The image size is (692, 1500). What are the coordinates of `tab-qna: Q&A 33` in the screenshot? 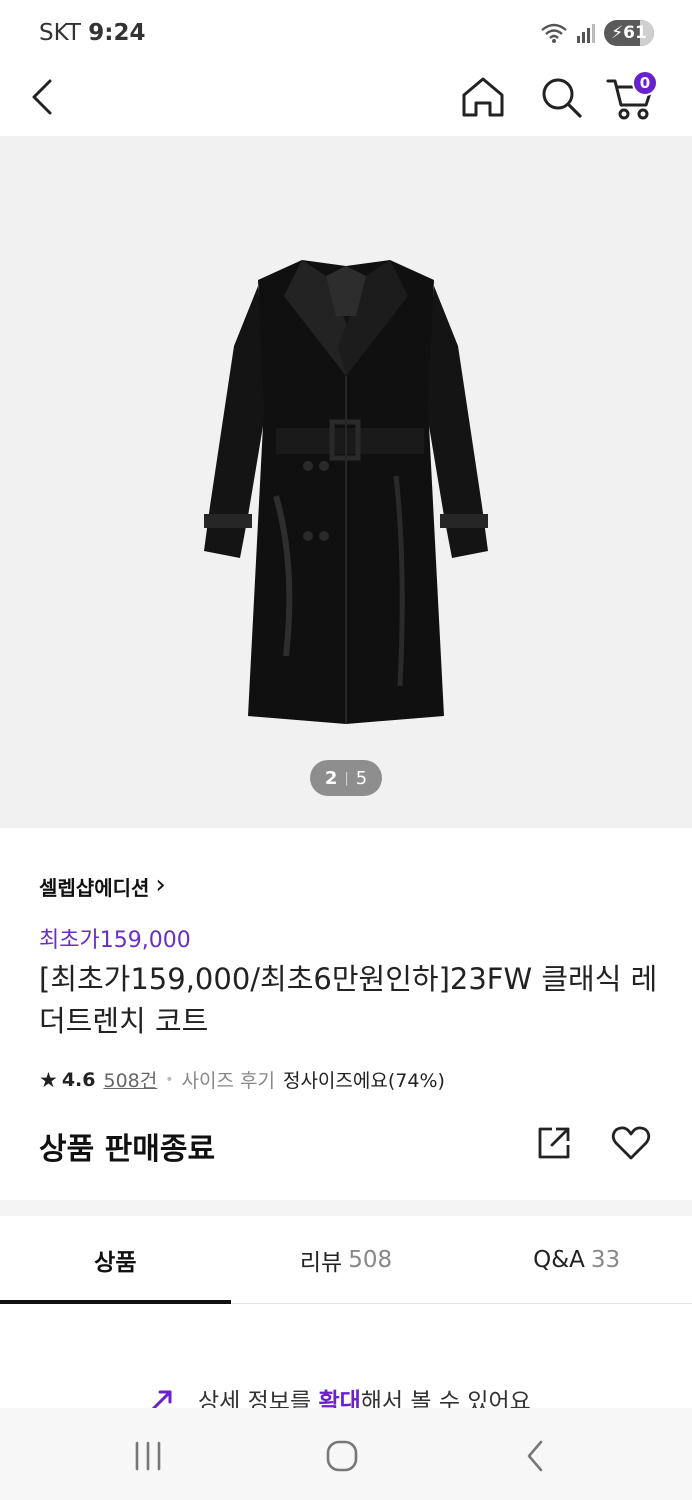 It's located at (576, 1259).